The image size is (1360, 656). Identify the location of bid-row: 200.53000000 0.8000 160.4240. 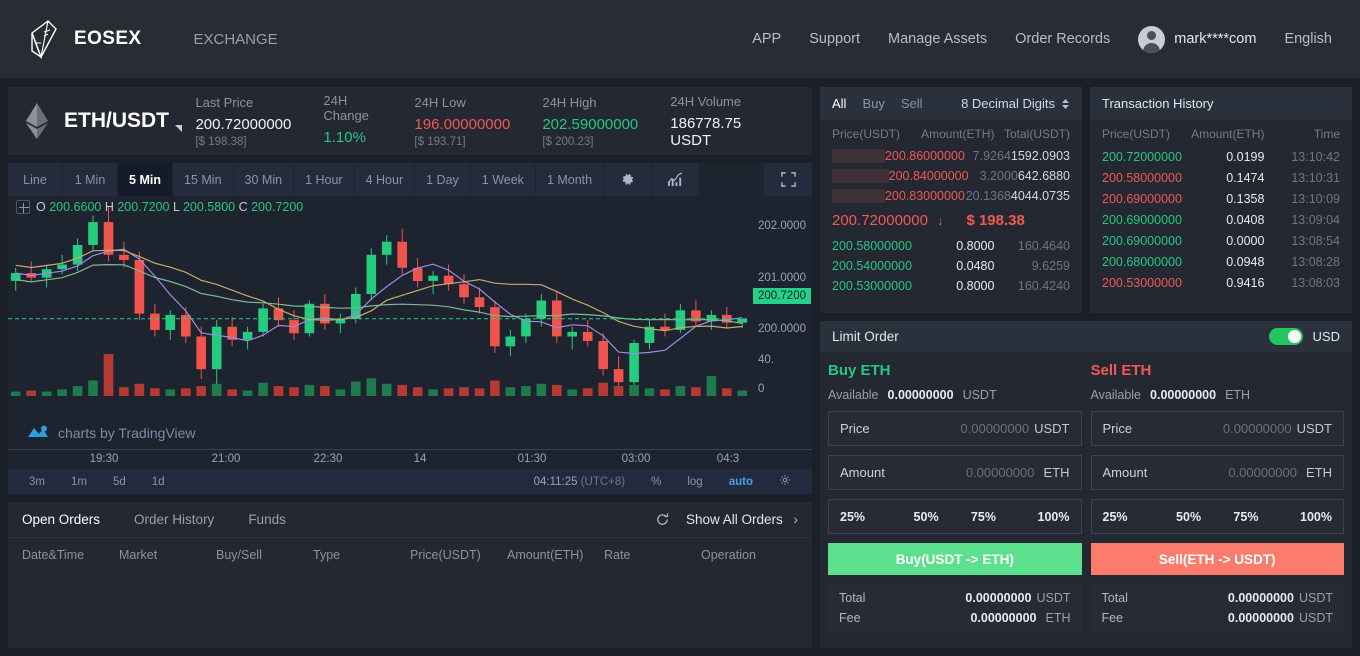
(951, 286).